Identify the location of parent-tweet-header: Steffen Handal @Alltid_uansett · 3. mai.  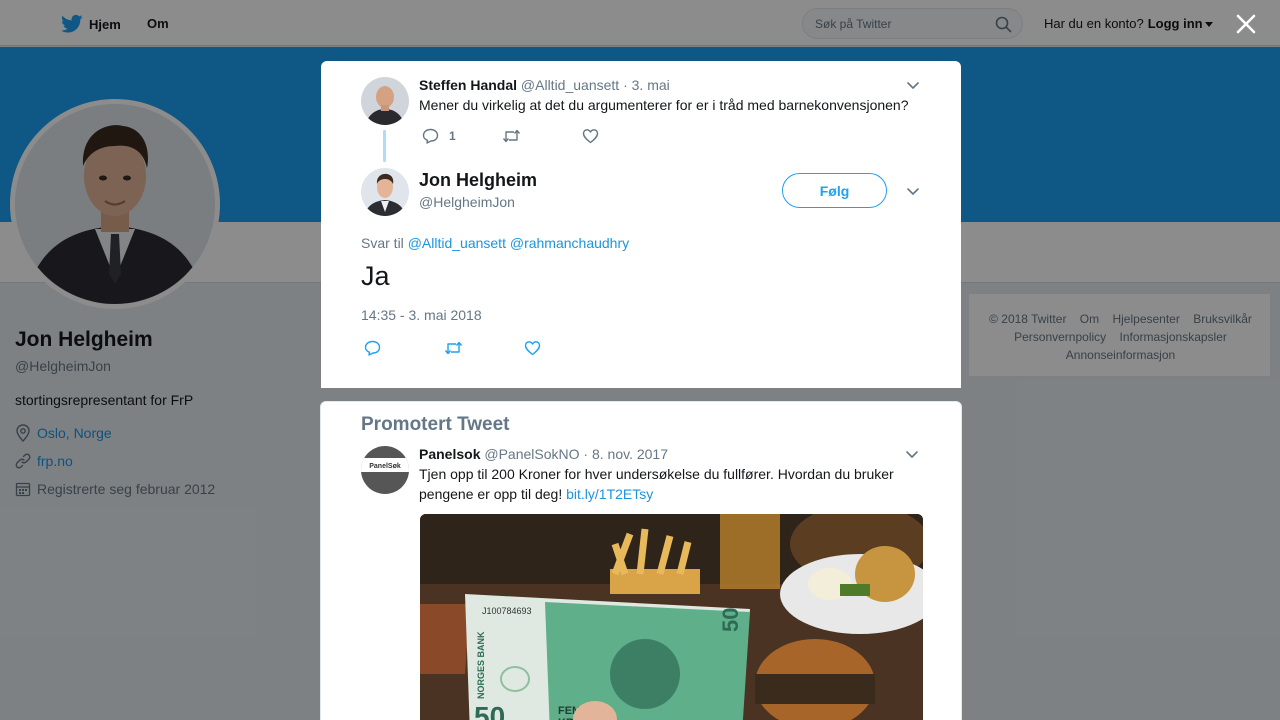
(544, 85).